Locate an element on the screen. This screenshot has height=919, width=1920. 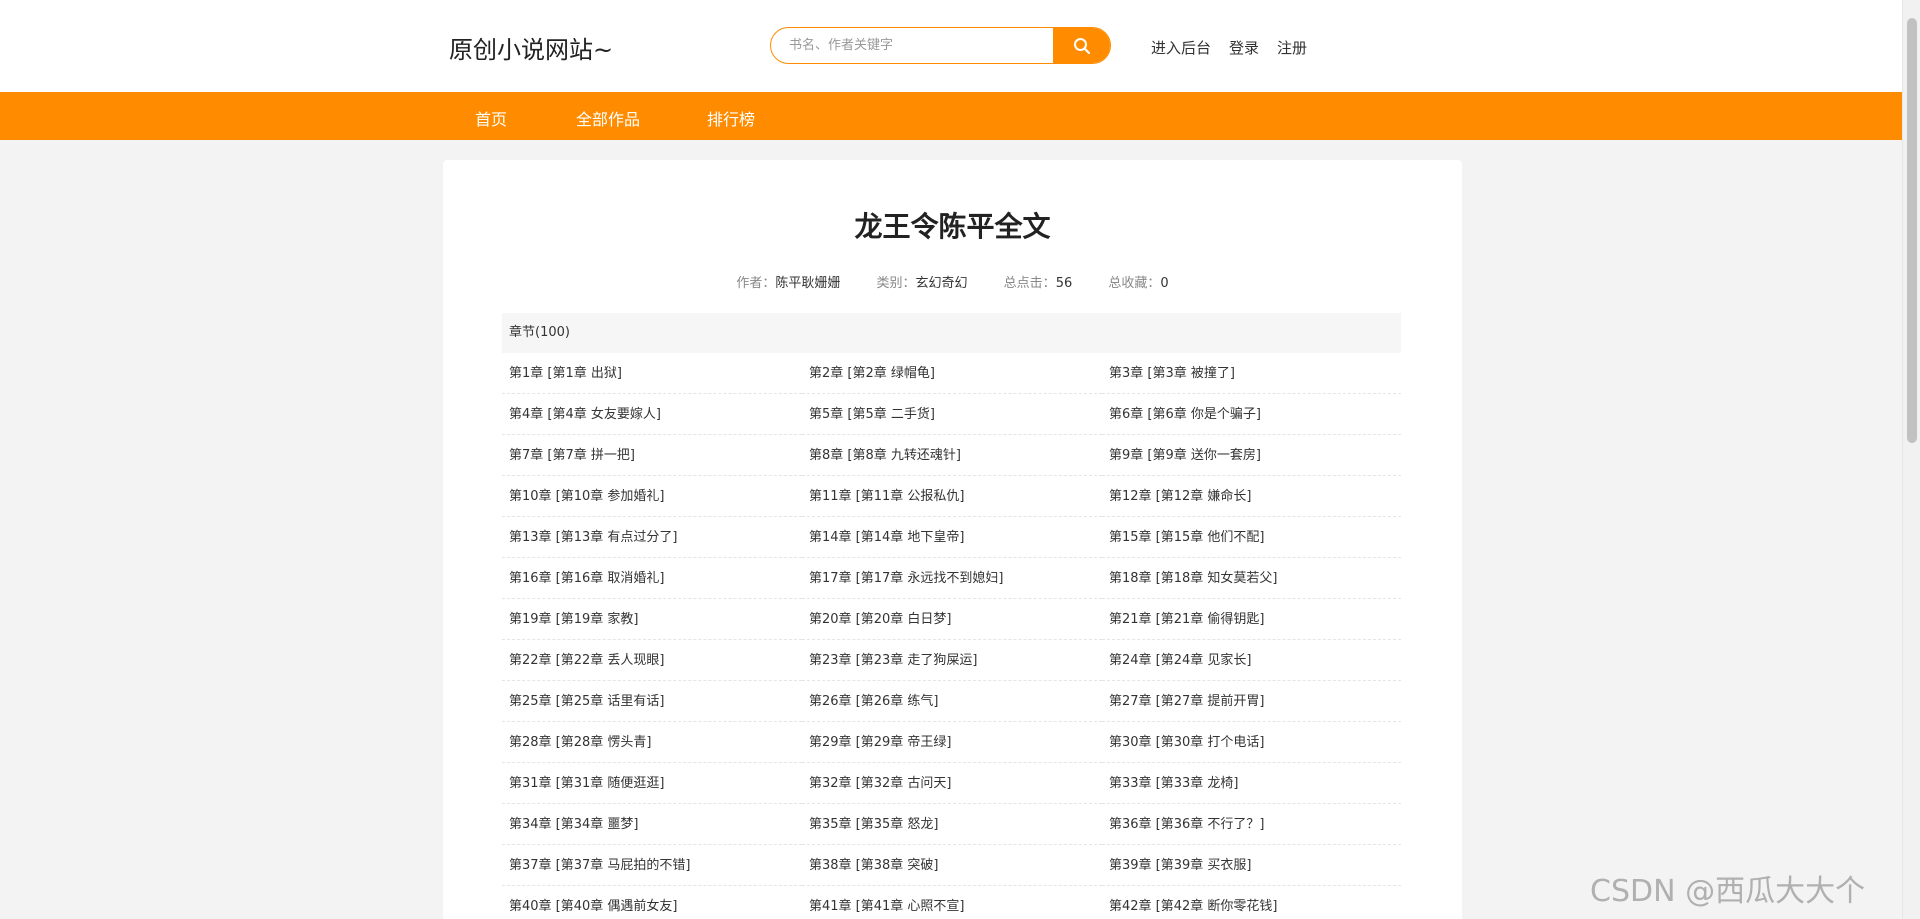
chapter-link: 第39章 [第39章 买衣服] is located at coordinates (1251, 865).